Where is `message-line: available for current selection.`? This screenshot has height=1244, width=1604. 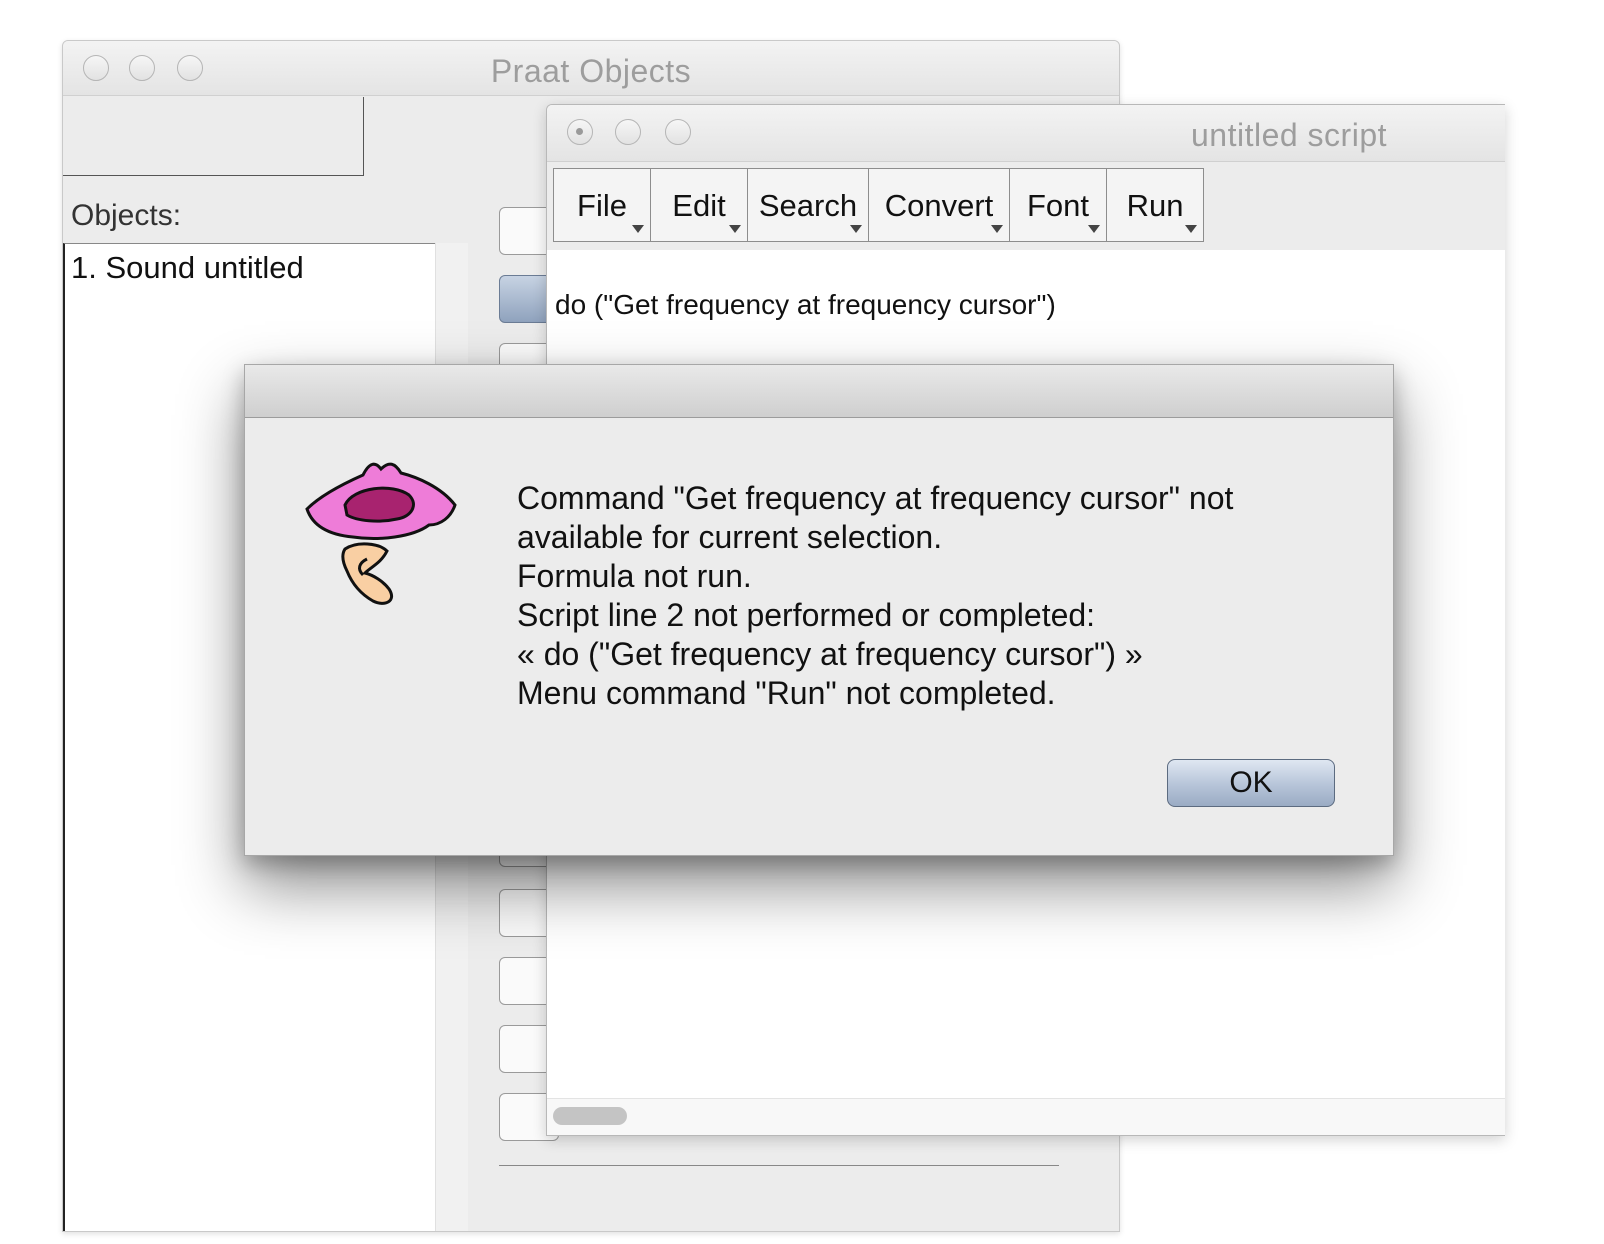
message-line: available for current selection. is located at coordinates (730, 537).